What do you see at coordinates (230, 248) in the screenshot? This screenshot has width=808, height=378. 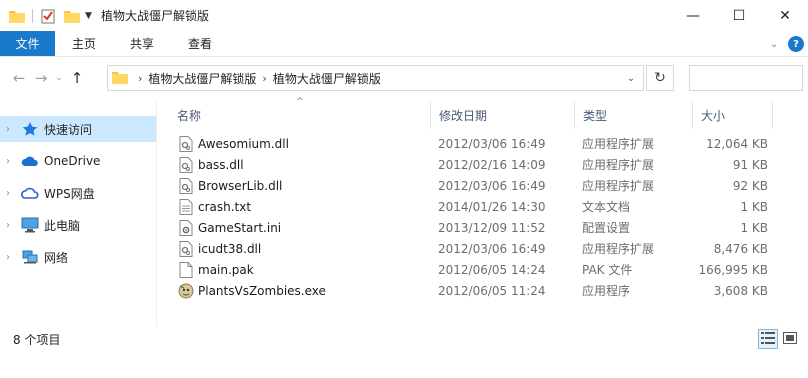 I see `file-name: icudt38.dll` at bounding box center [230, 248].